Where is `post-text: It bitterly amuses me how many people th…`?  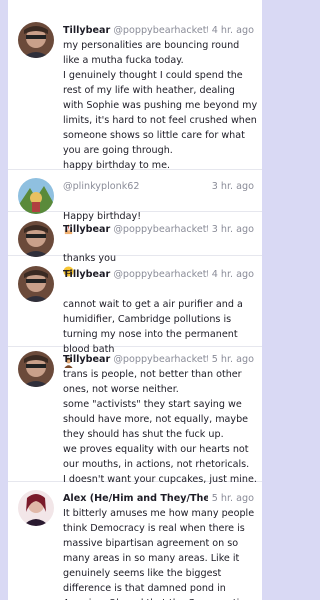
post-text: It bitterly amuses me how many people th… is located at coordinates (159, 554).